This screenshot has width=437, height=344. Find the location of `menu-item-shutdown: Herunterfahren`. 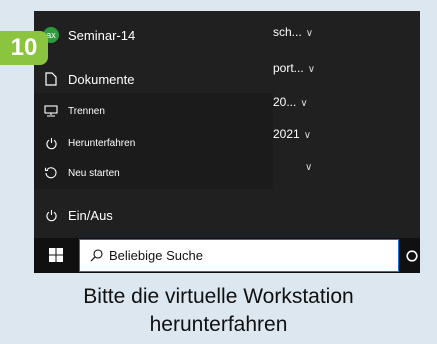

menu-item-shutdown: Herunterfahren is located at coordinates (153, 143).